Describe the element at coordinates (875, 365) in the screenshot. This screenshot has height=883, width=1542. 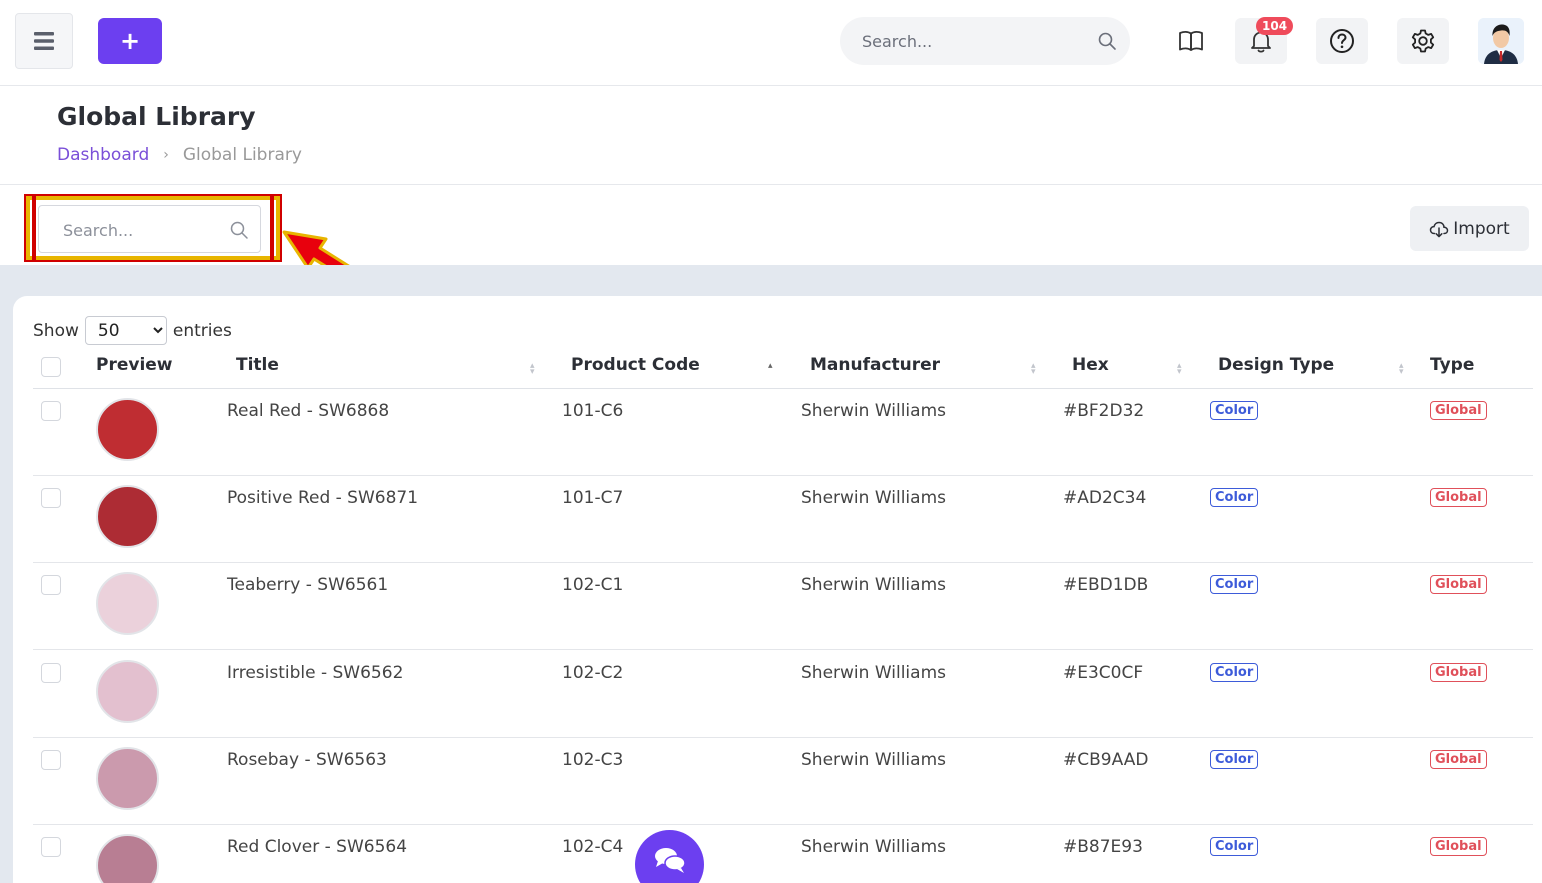
I see `column-header-manufacturer: Manufacturer` at that location.